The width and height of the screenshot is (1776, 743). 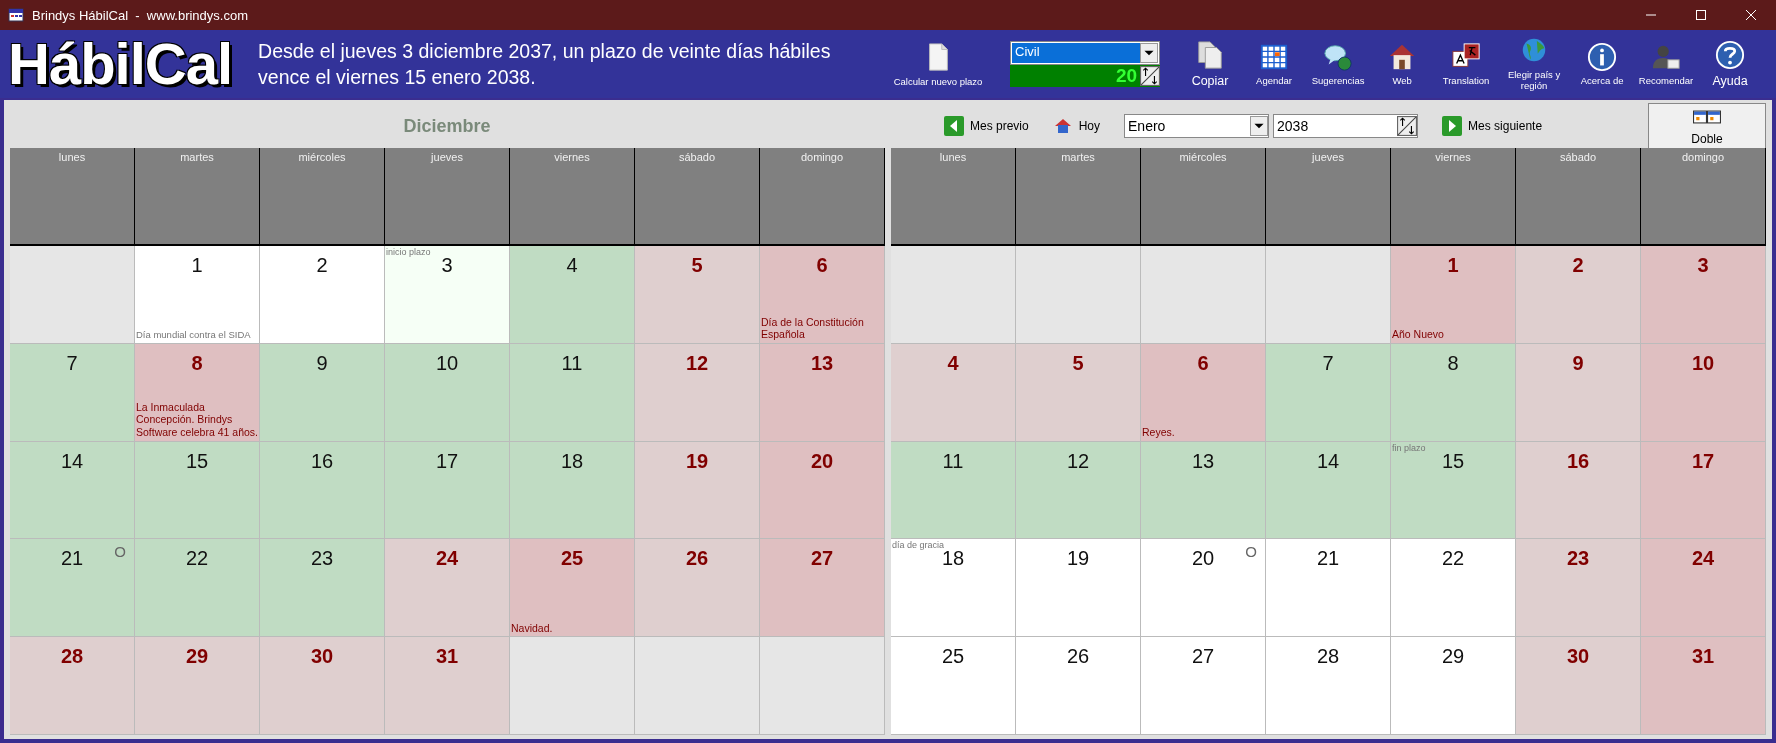 What do you see at coordinates (1418, 335) in the screenshot?
I see `day-note: Año Nuevo` at bounding box center [1418, 335].